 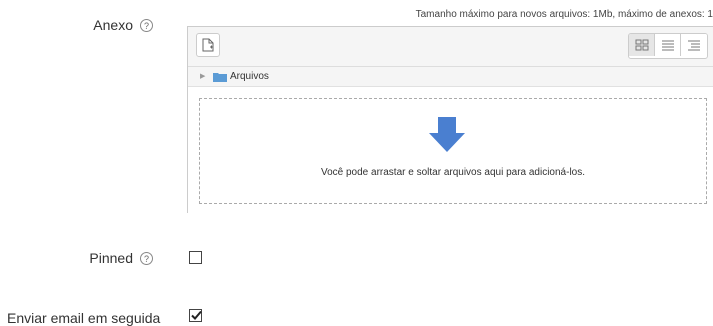 What do you see at coordinates (111, 258) in the screenshot?
I see `pinned-label: Pinned` at bounding box center [111, 258].